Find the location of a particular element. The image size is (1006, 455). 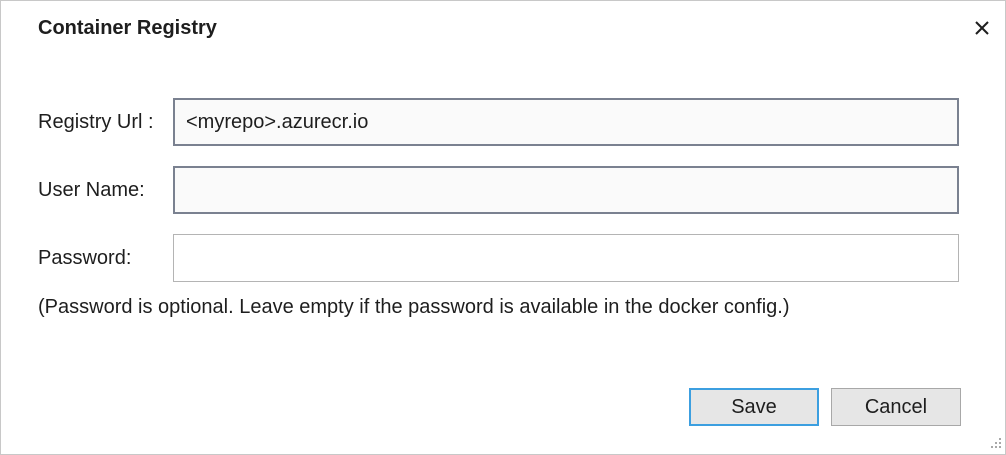

password-input is located at coordinates (566, 258).